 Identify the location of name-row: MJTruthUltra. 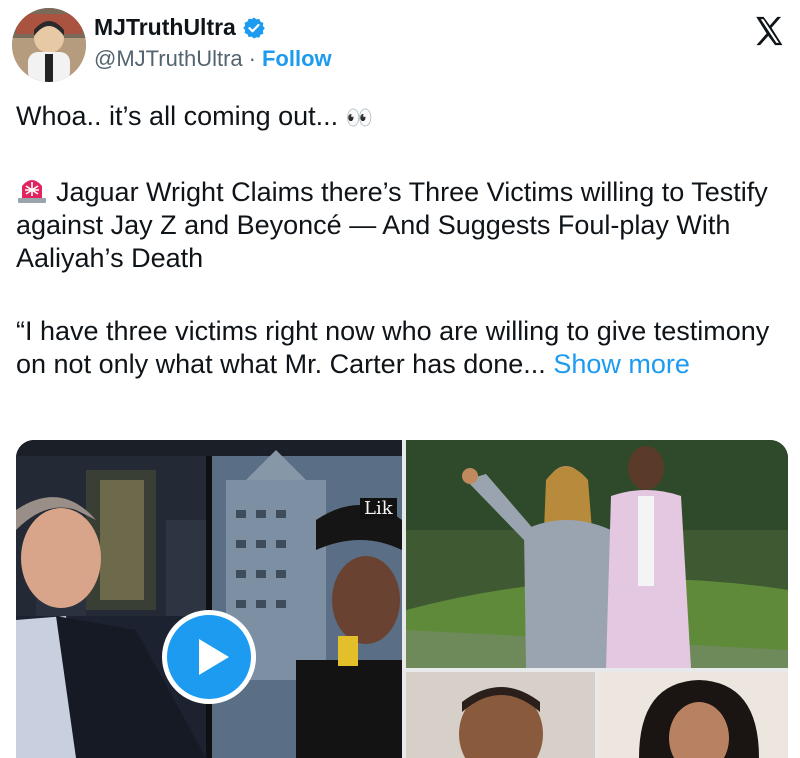
(180, 27).